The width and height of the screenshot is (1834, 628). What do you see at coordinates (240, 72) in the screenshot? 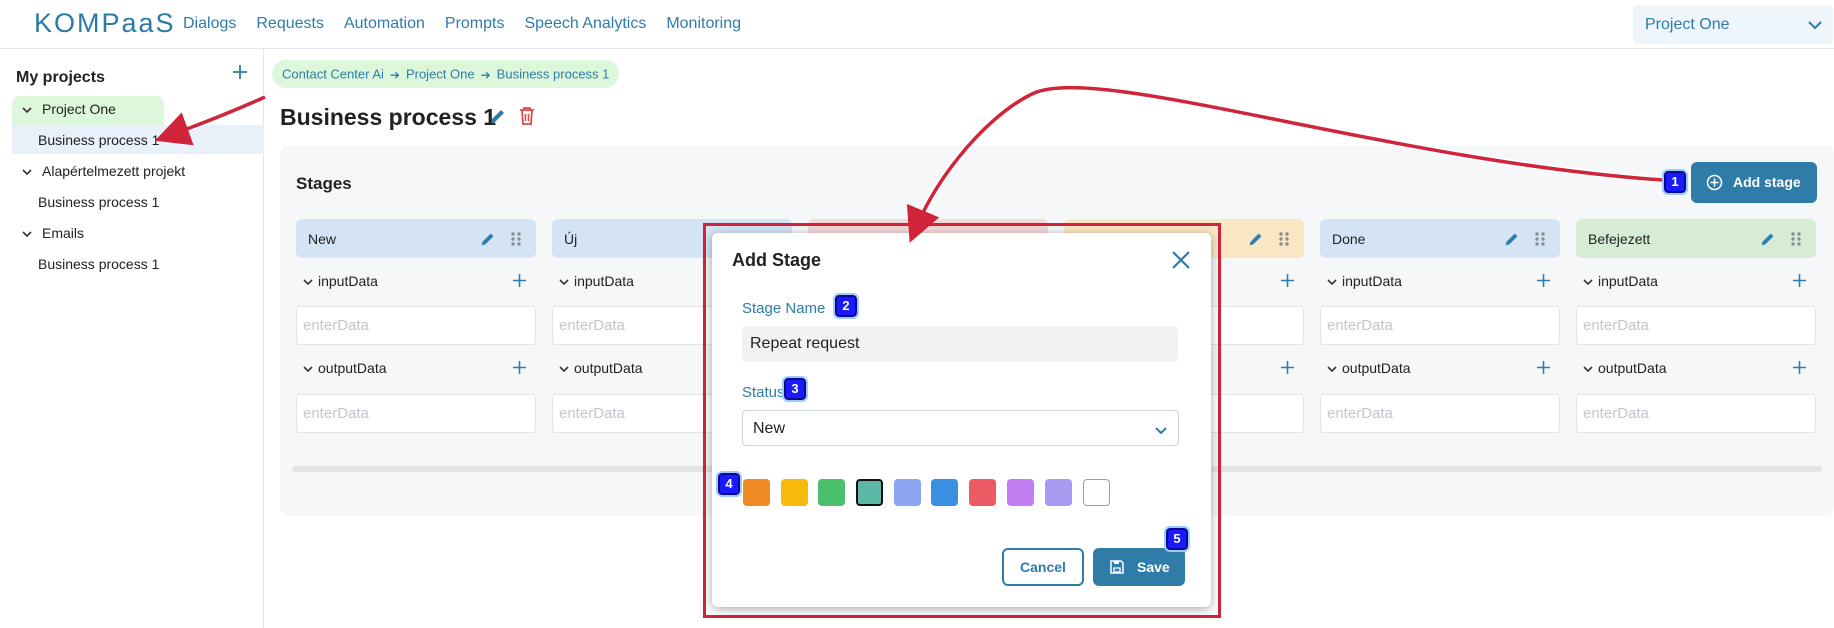
I see `add-project-icon` at bounding box center [240, 72].